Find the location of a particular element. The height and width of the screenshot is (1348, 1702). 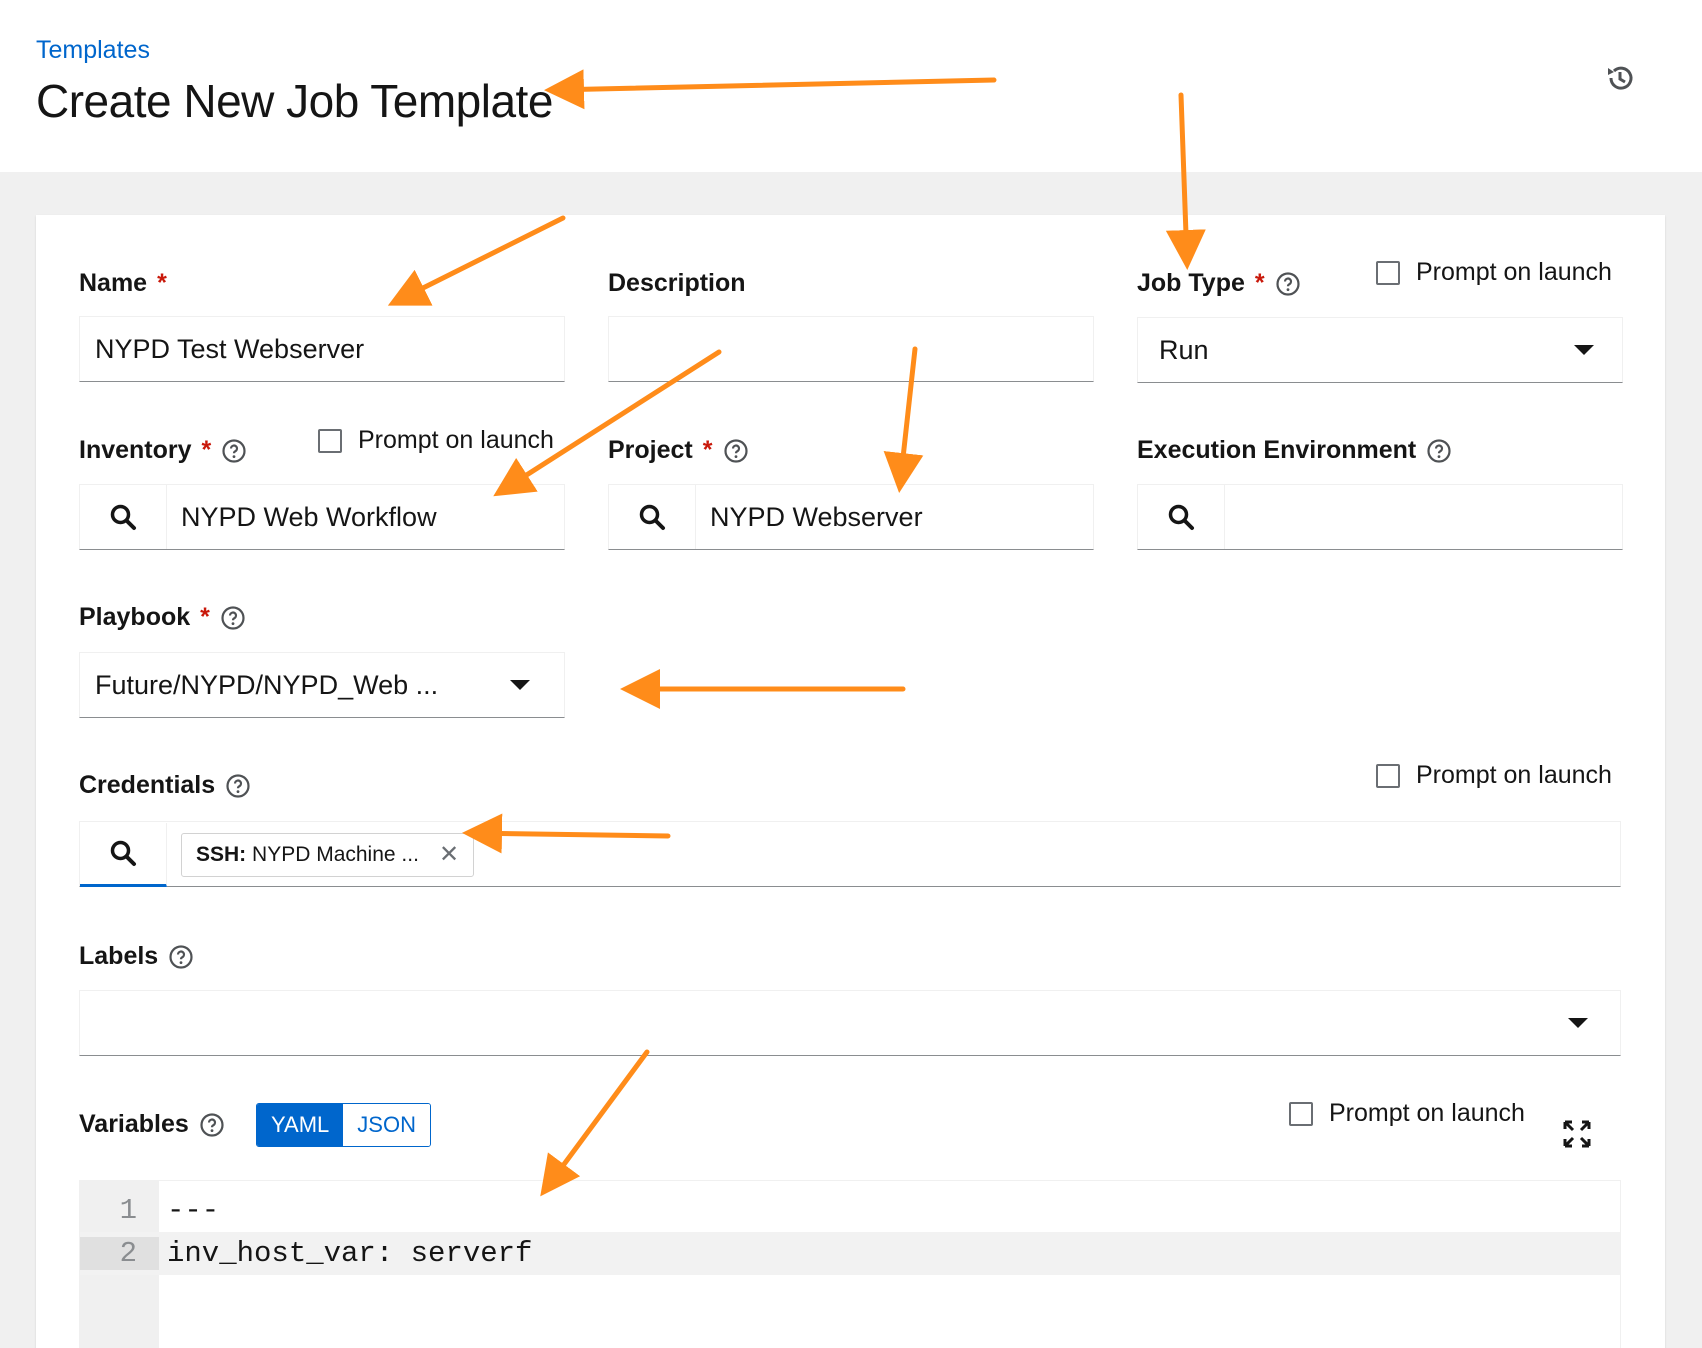

project-label: Project * is located at coordinates (678, 450).